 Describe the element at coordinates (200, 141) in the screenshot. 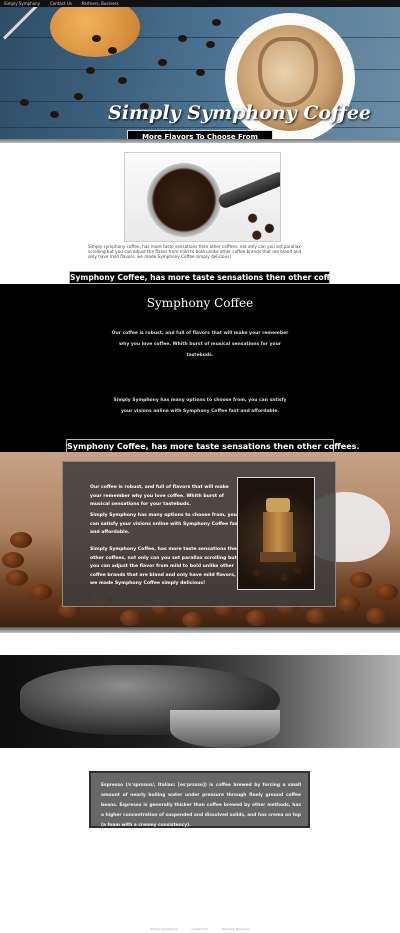

I see `divider-band` at that location.